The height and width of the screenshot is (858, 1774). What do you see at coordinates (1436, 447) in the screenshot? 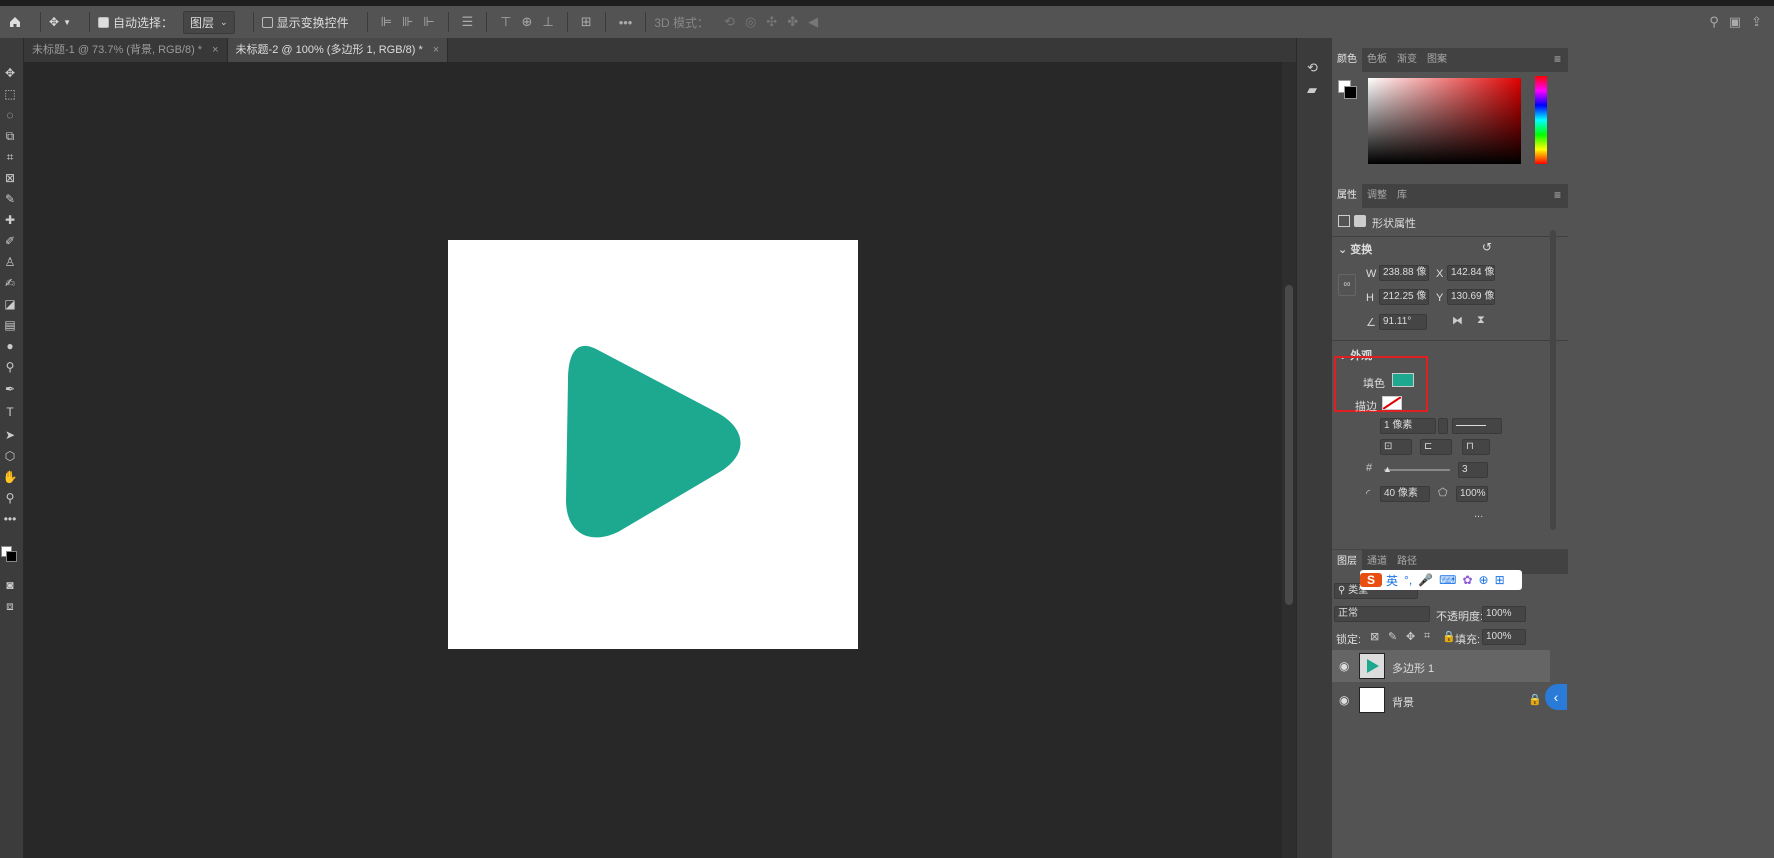
I see `stroke-cap-dropdown: ⊏` at bounding box center [1436, 447].